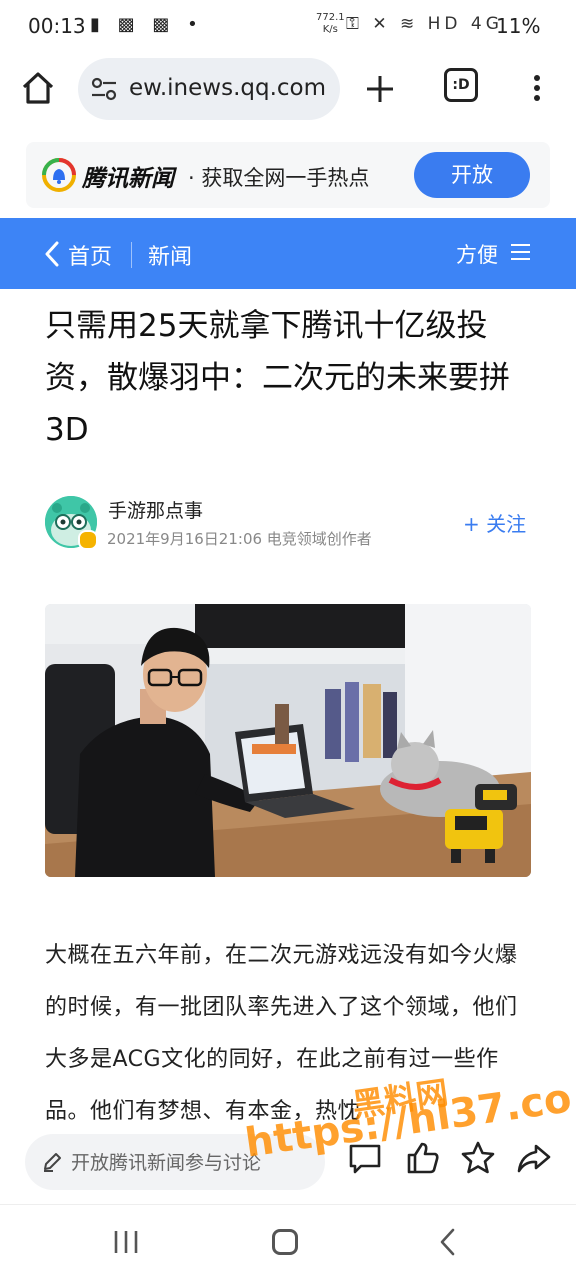  Describe the element at coordinates (477, 254) in the screenshot. I see `nav-easy-link: 方便` at that location.